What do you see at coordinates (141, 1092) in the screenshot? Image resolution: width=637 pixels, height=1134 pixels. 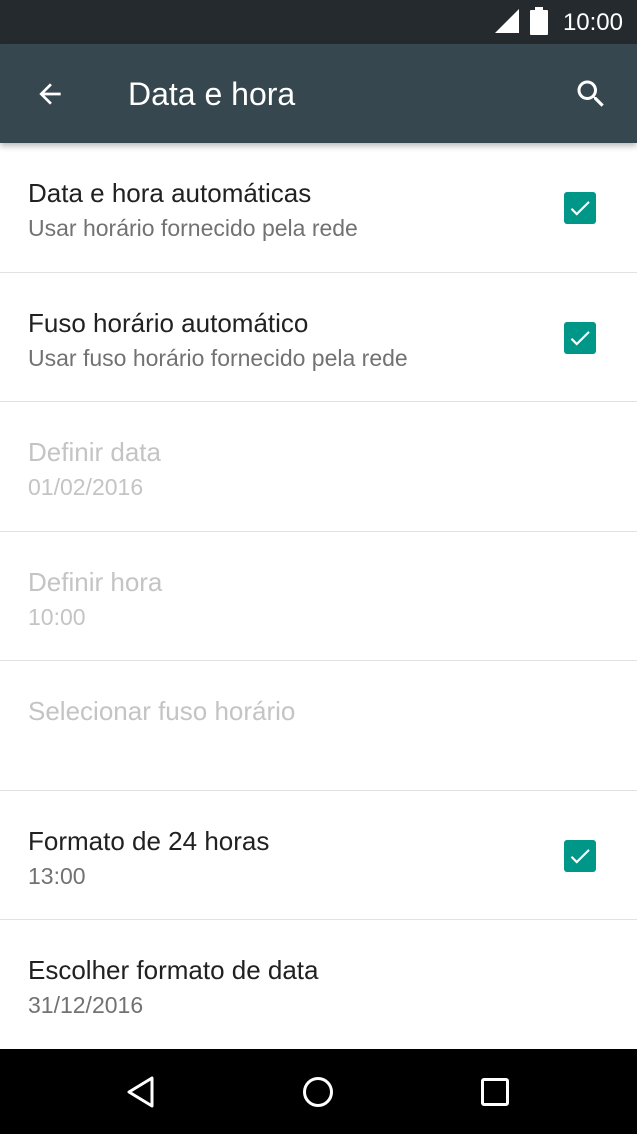 I see `nav-back-icon` at bounding box center [141, 1092].